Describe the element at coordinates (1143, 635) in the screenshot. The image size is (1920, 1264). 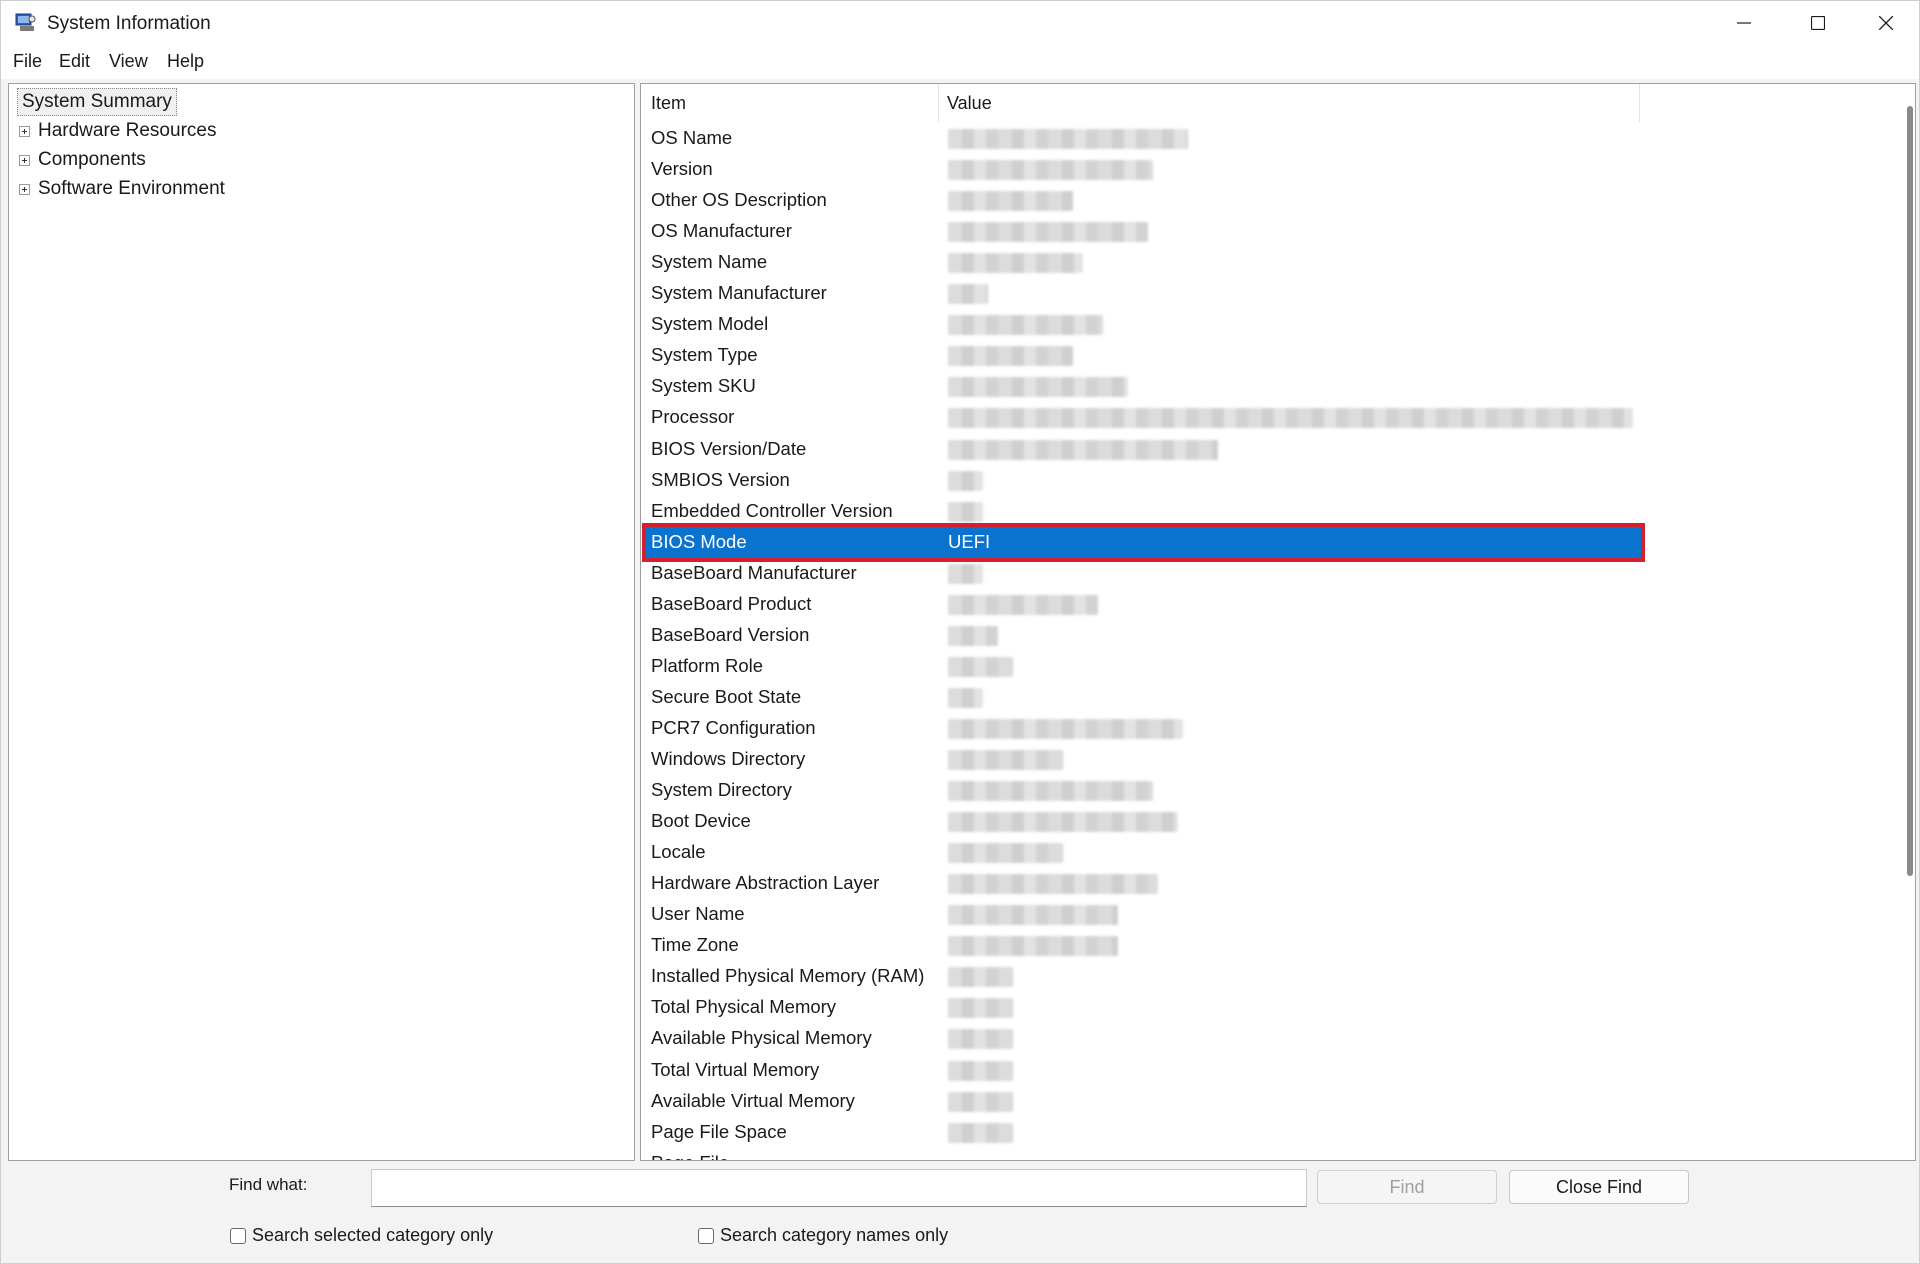
I see `table-row: BaseBoard Version` at that location.